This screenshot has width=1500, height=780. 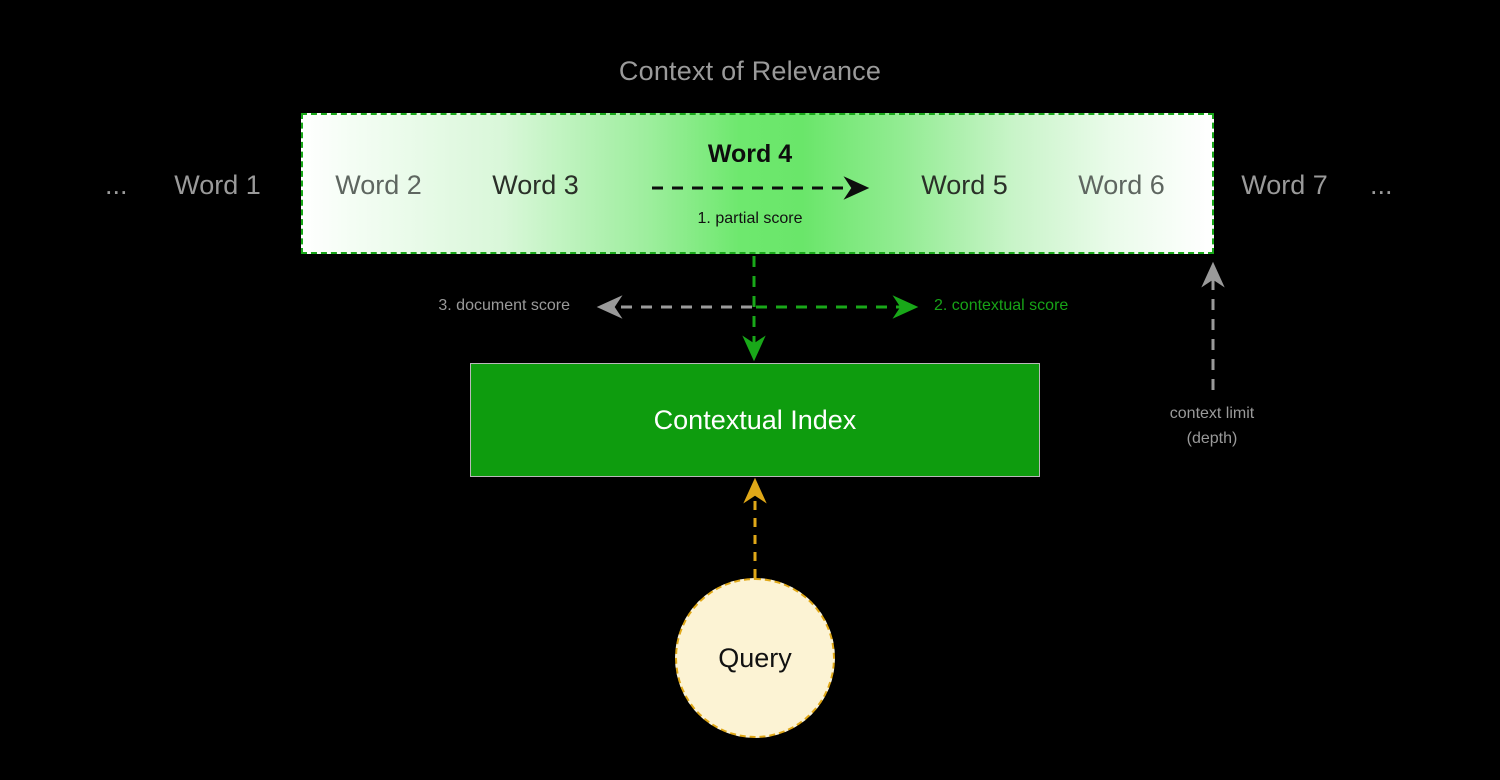 I want to click on focus-word-label: Word 4, so click(x=750, y=154).